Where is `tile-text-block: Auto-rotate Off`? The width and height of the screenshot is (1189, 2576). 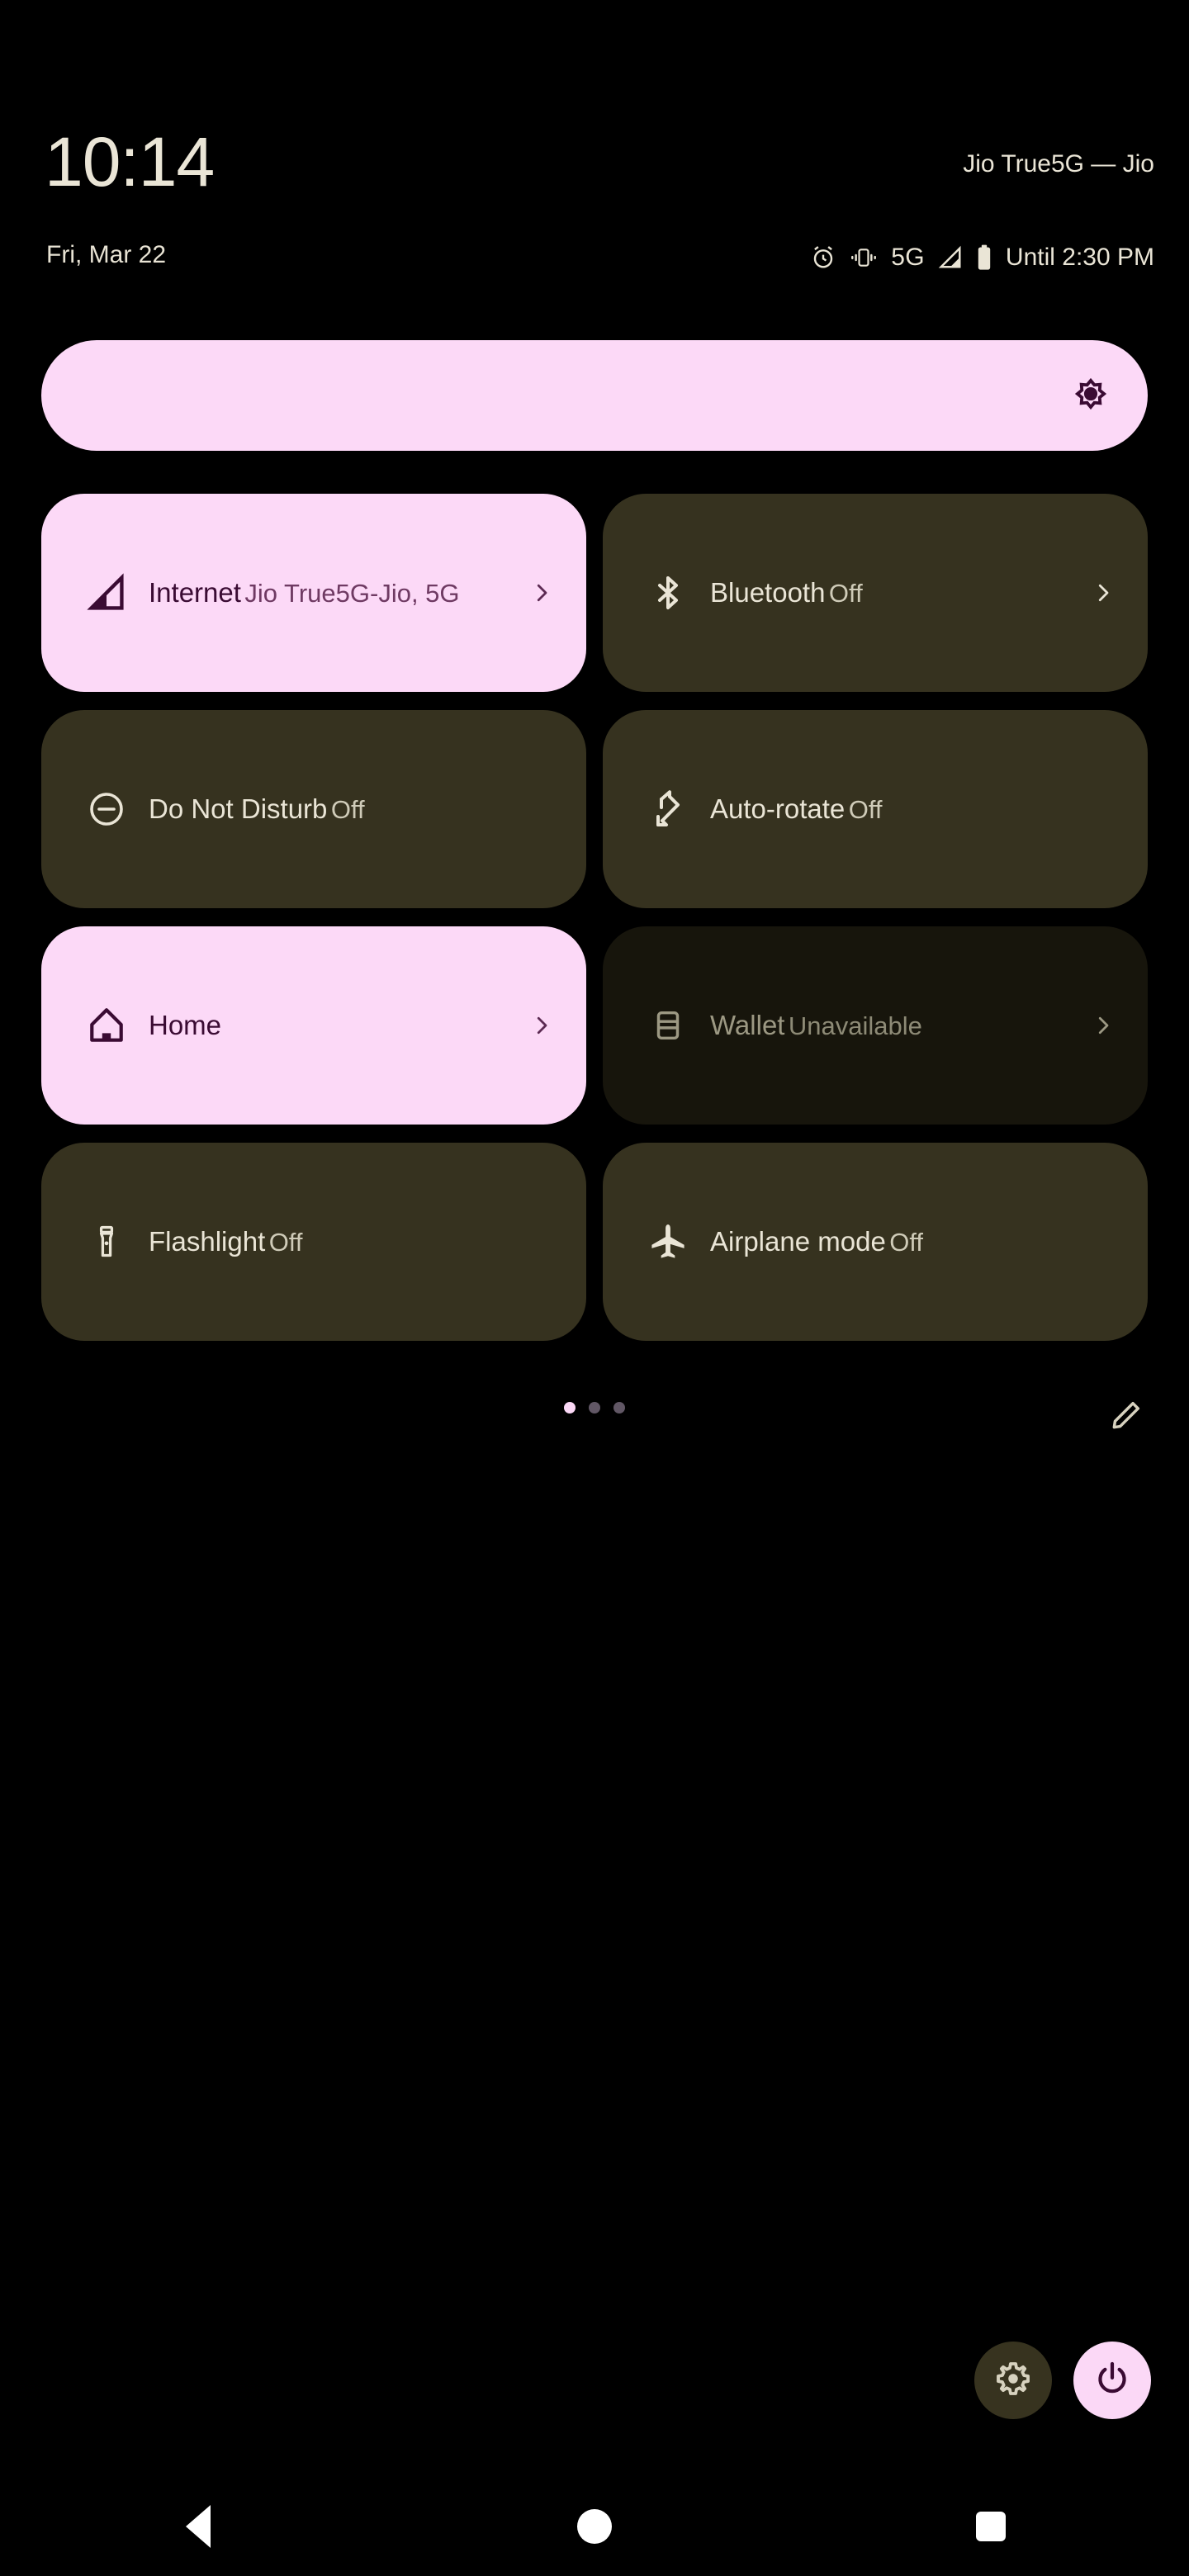 tile-text-block: Auto-rotate Off is located at coordinates (915, 809).